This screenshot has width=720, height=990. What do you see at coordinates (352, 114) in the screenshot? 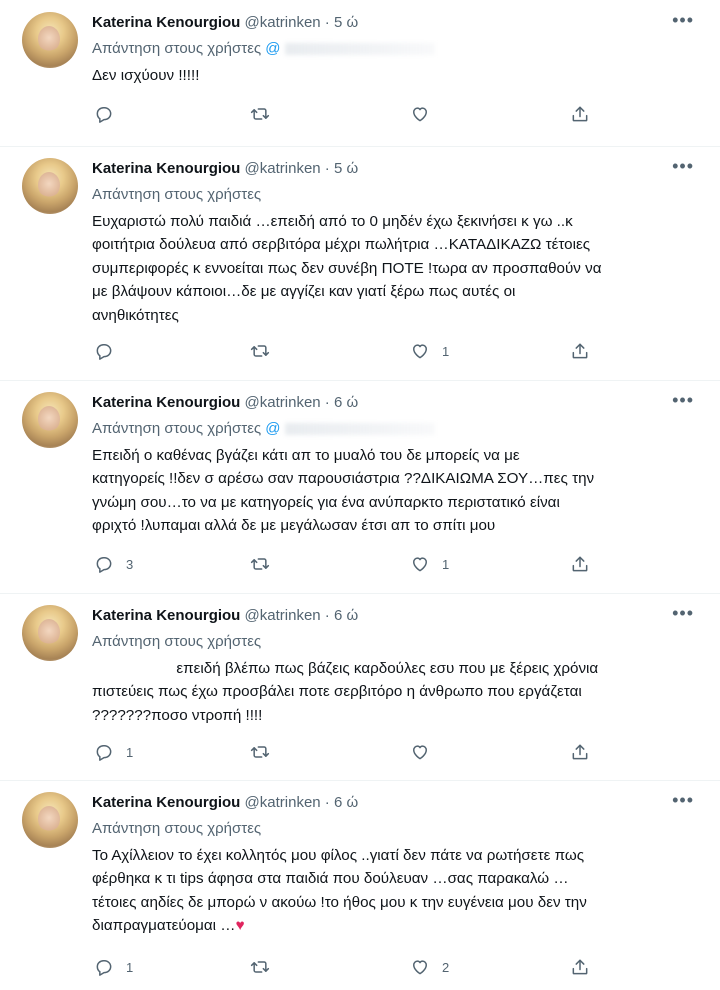
I see `tweet-actions` at bounding box center [352, 114].